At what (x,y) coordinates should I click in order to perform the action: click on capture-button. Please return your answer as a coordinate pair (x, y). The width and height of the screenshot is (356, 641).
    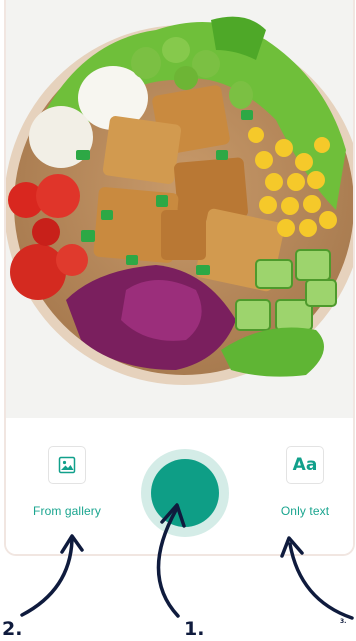
    Looking at the image, I should click on (185, 493).